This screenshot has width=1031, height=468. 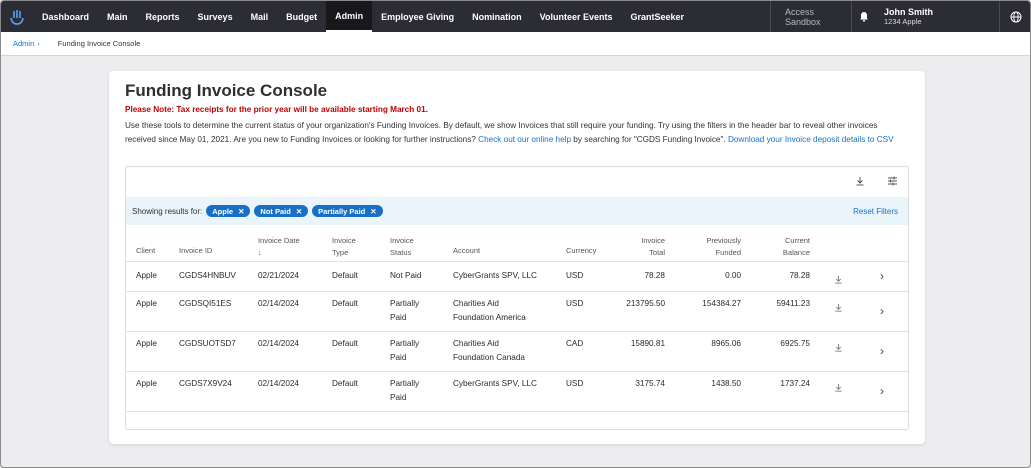 What do you see at coordinates (207, 343) in the screenshot?
I see `cell-invoice-id: CGDSUOTSD7` at bounding box center [207, 343].